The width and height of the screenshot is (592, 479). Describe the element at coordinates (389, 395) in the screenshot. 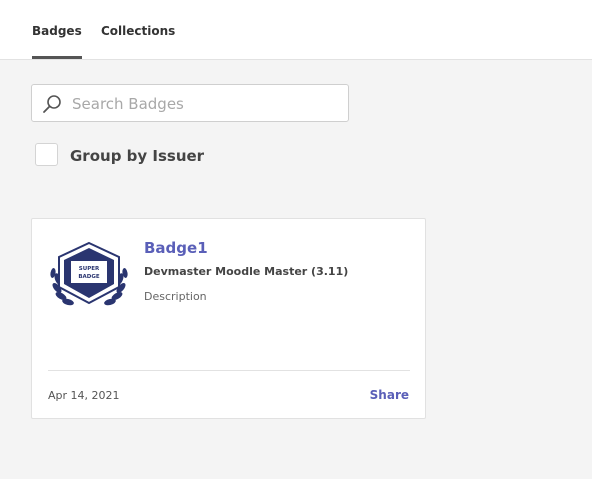

I see `share-link: Share` at that location.